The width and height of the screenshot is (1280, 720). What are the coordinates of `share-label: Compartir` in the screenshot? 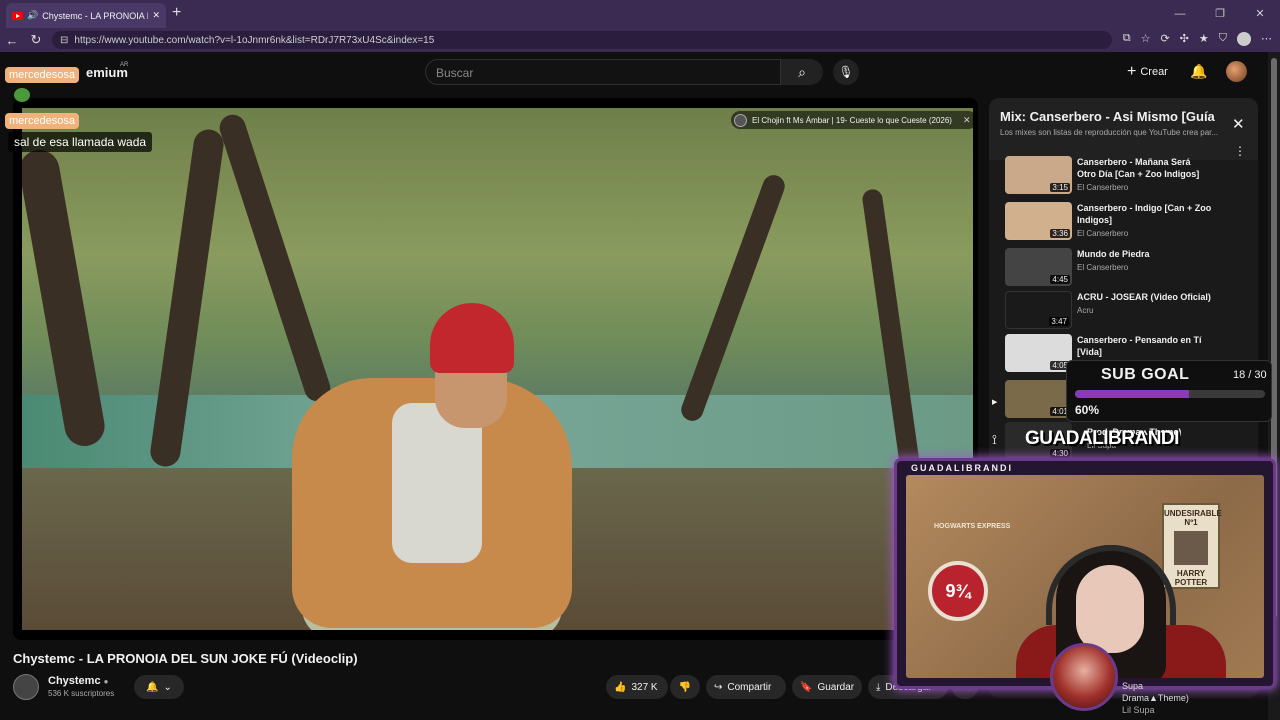 It's located at (749, 687).